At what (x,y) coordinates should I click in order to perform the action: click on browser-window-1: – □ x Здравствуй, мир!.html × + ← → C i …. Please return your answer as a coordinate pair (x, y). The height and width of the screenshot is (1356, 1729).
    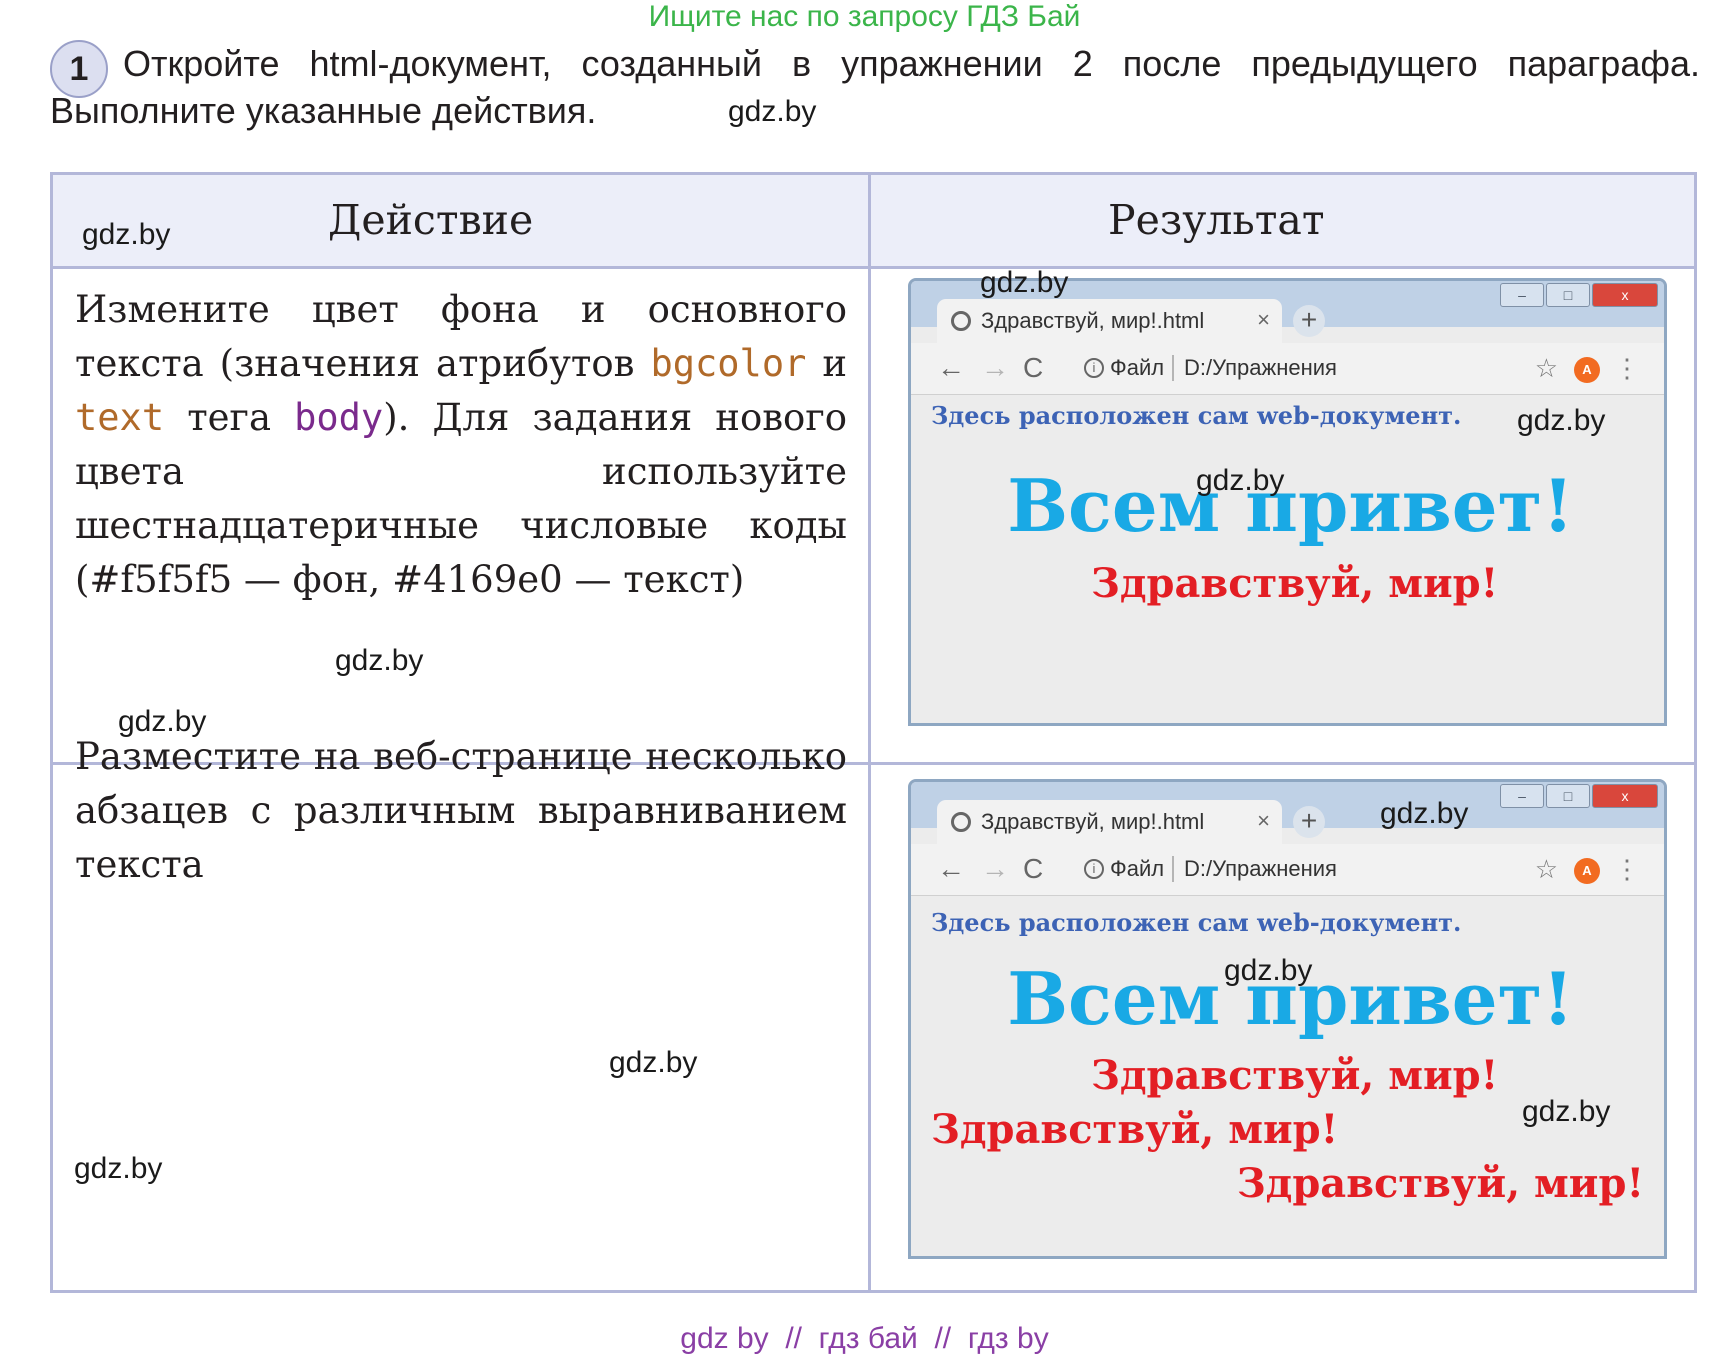
    Looking at the image, I should click on (1287, 502).